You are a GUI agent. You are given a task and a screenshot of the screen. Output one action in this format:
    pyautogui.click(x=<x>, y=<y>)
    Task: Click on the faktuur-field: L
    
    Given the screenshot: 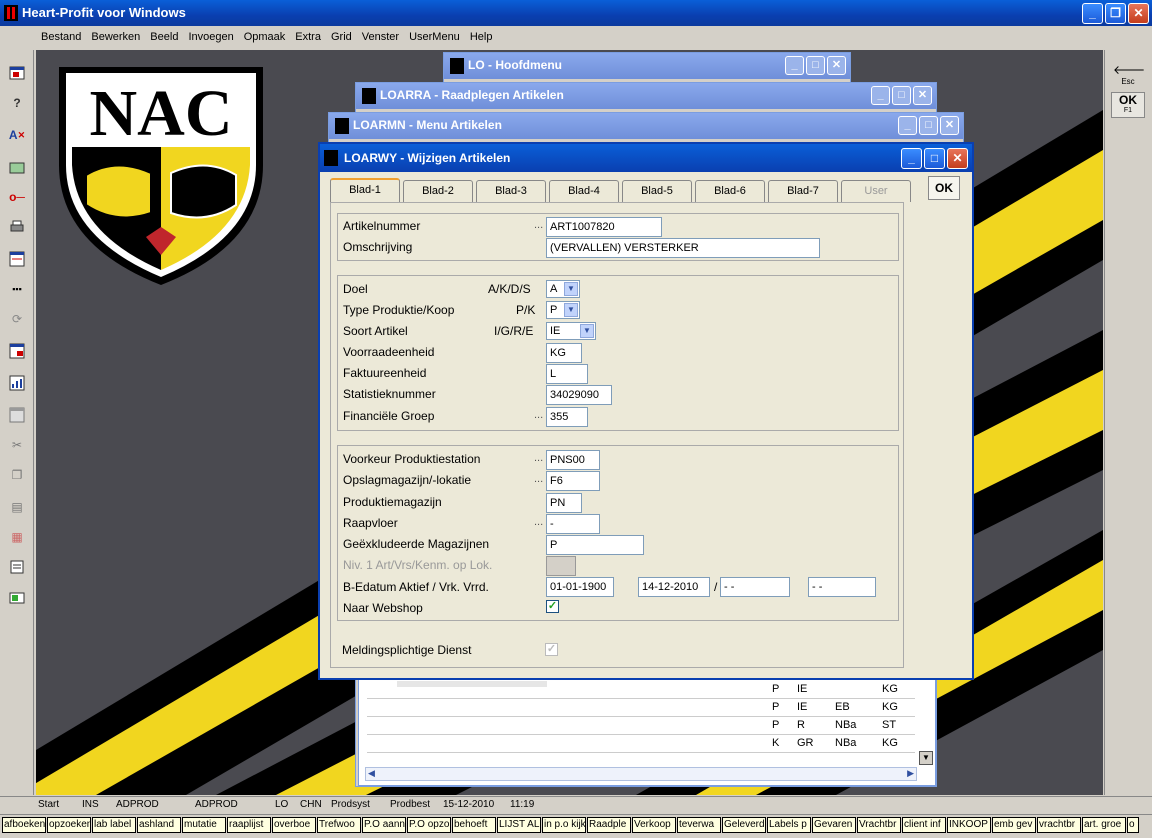 What is the action you would take?
    pyautogui.click(x=567, y=374)
    